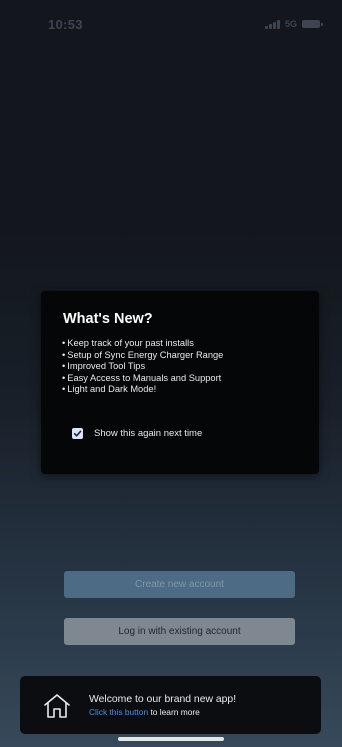  Describe the element at coordinates (179, 584) in the screenshot. I see `create-account-button: Create new account` at that location.